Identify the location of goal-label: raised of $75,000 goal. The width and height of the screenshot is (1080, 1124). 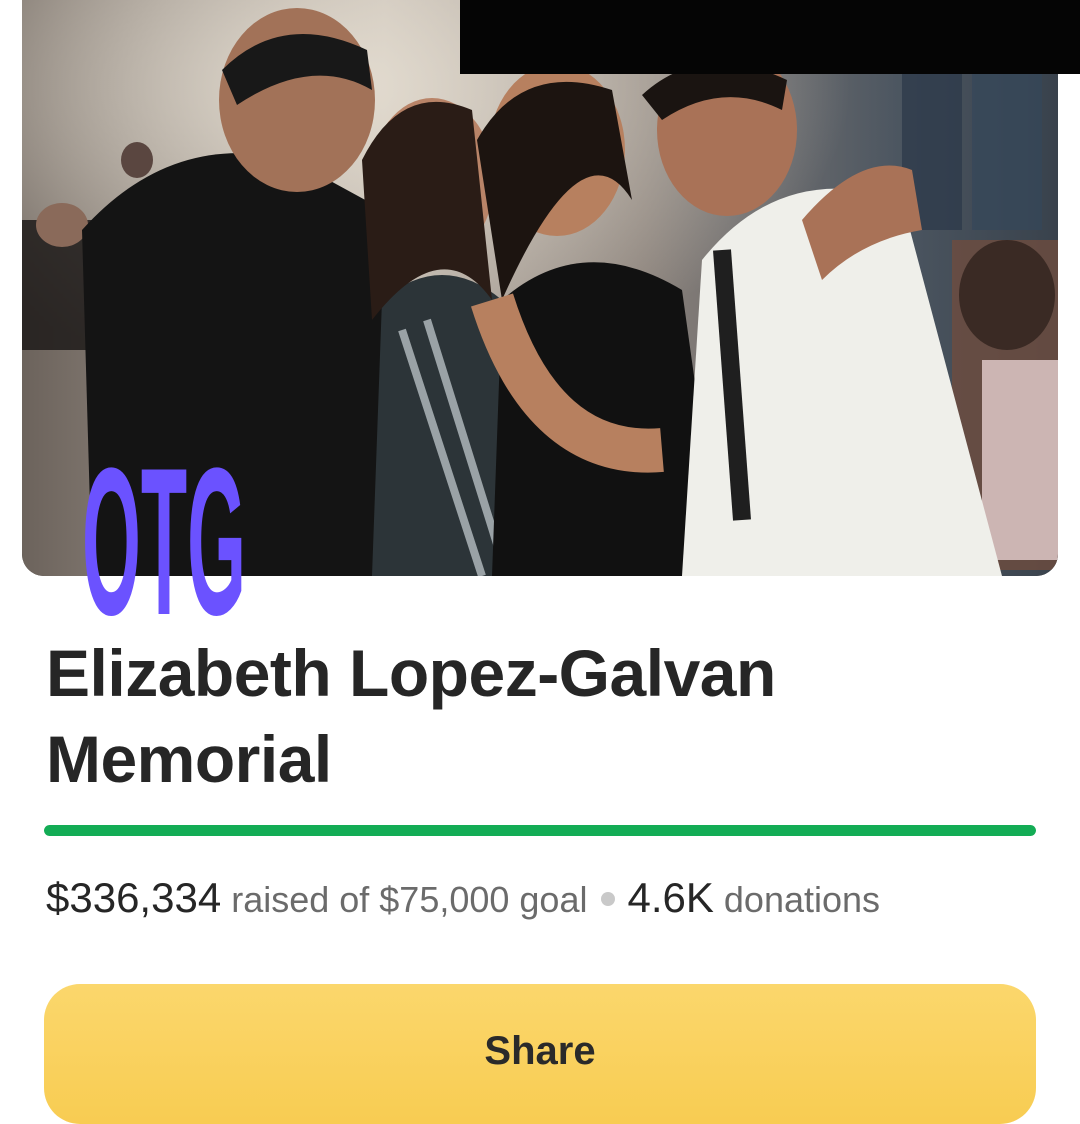
(409, 899).